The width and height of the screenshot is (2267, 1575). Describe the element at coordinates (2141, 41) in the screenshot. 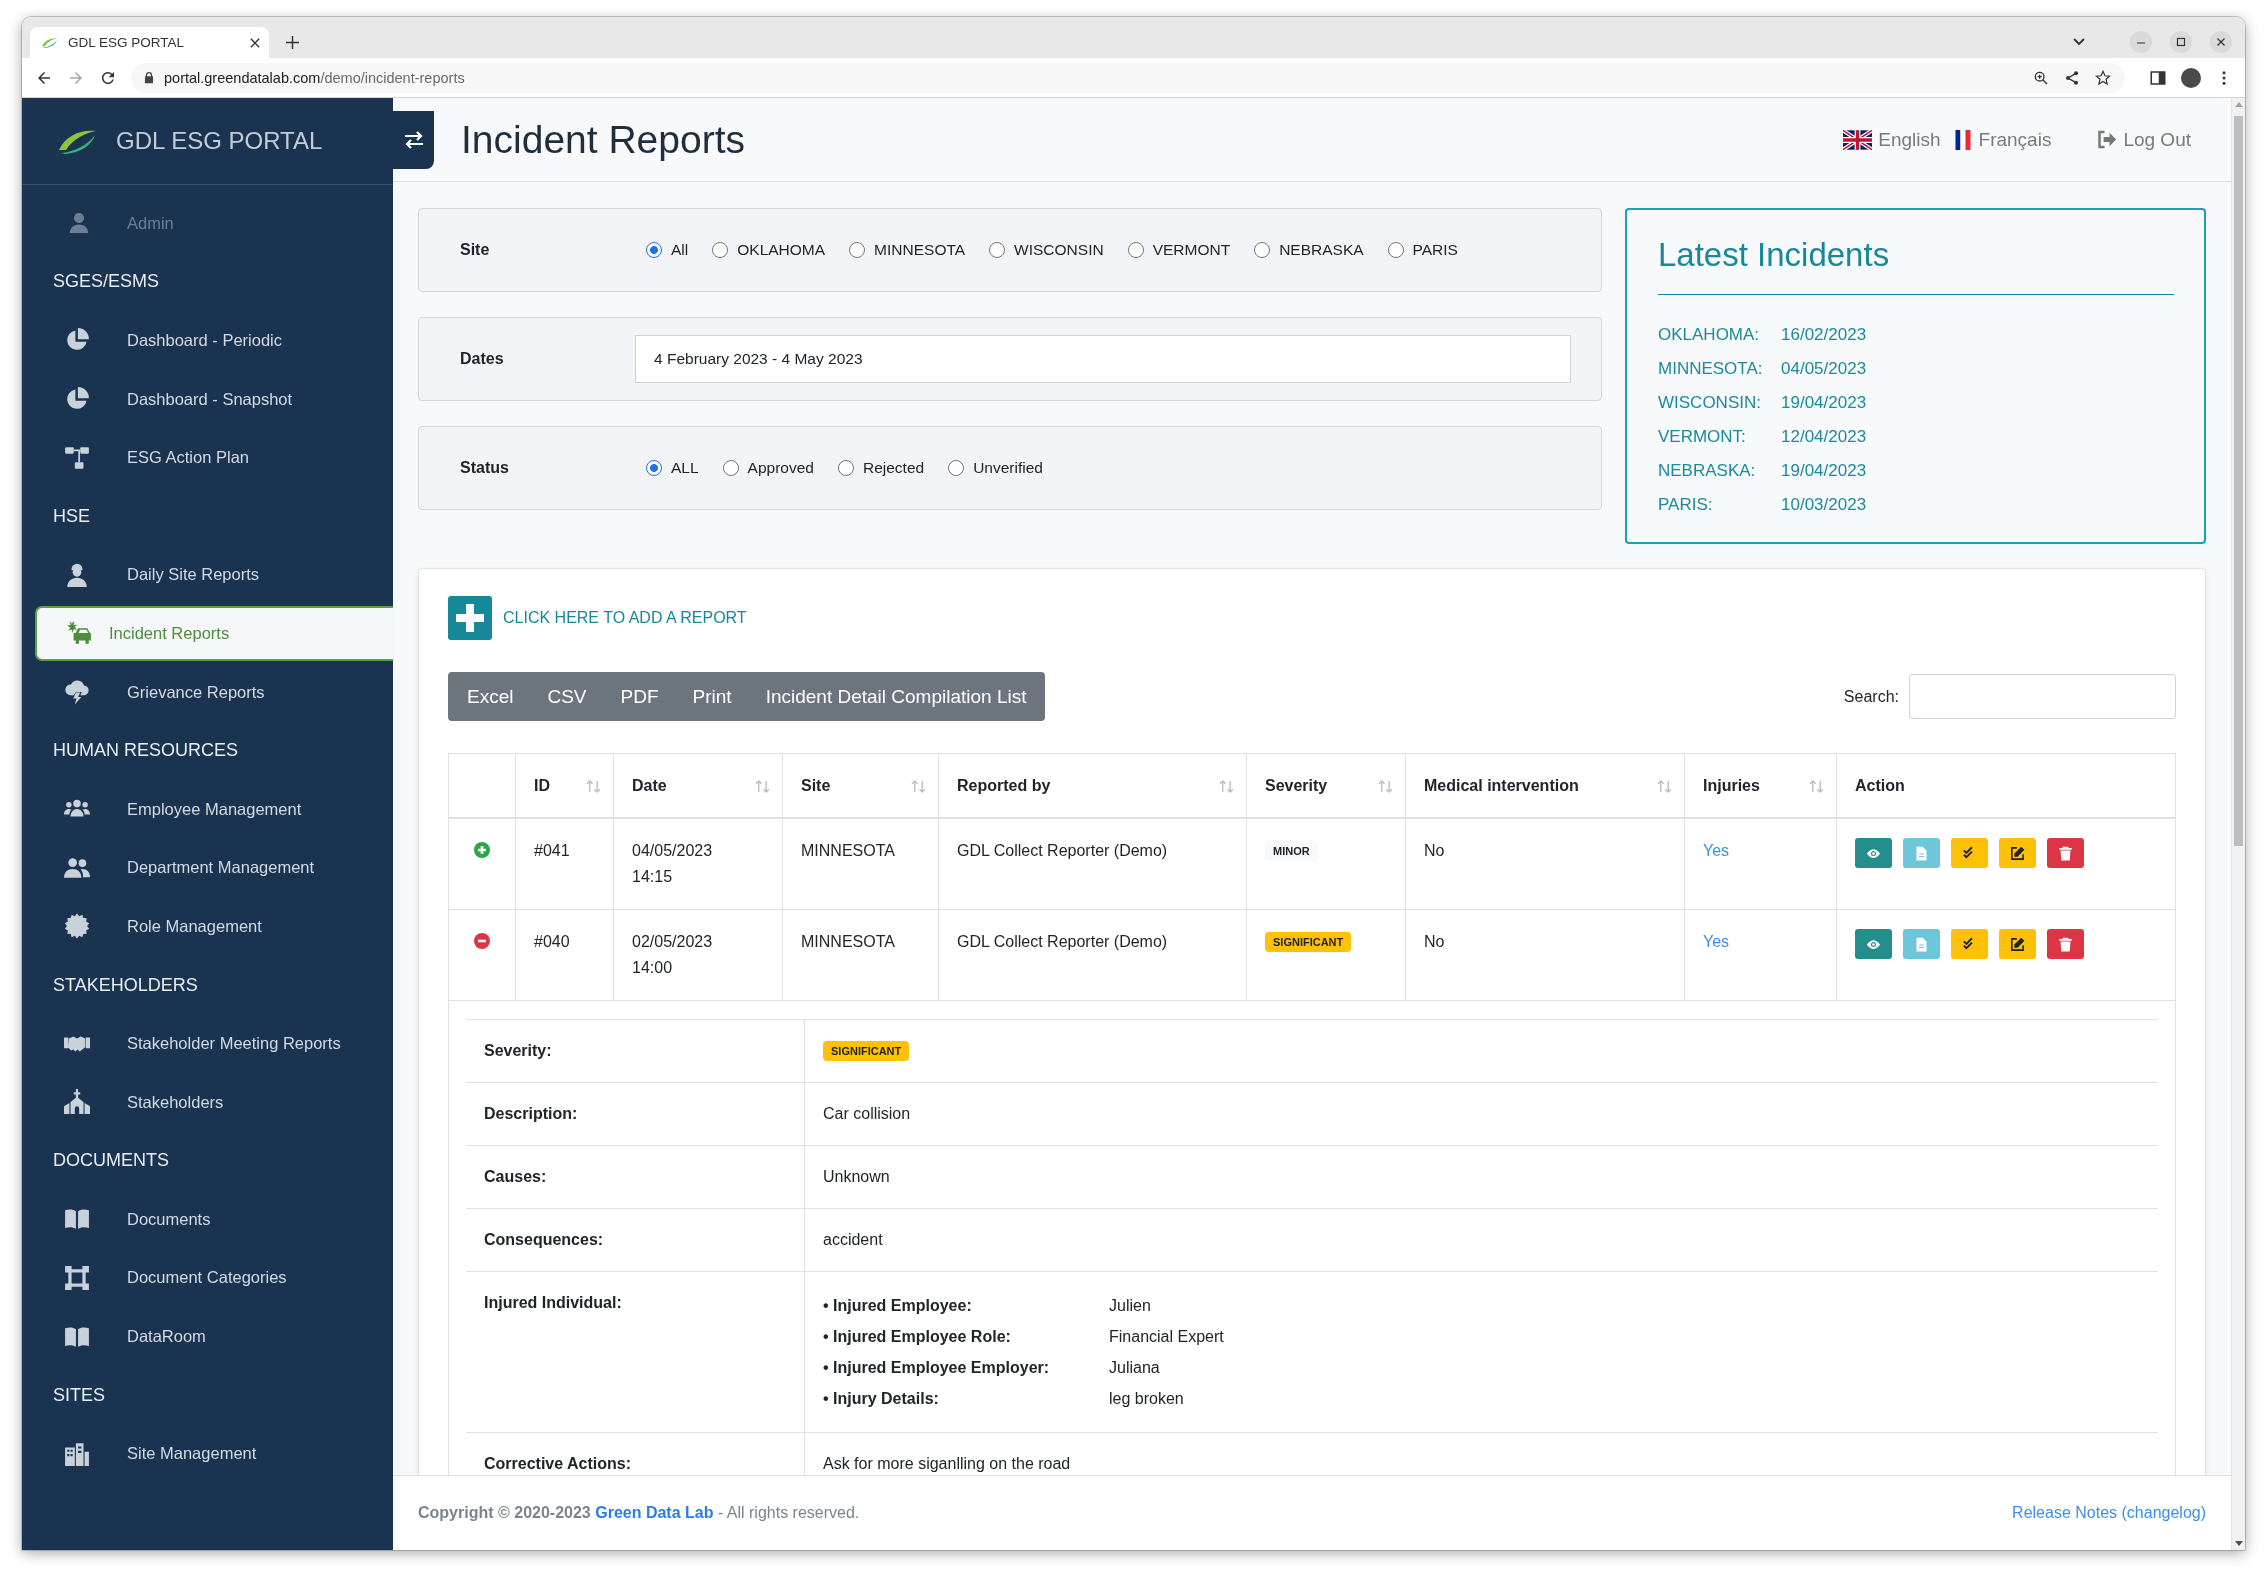

I see `minimize-icon` at that location.